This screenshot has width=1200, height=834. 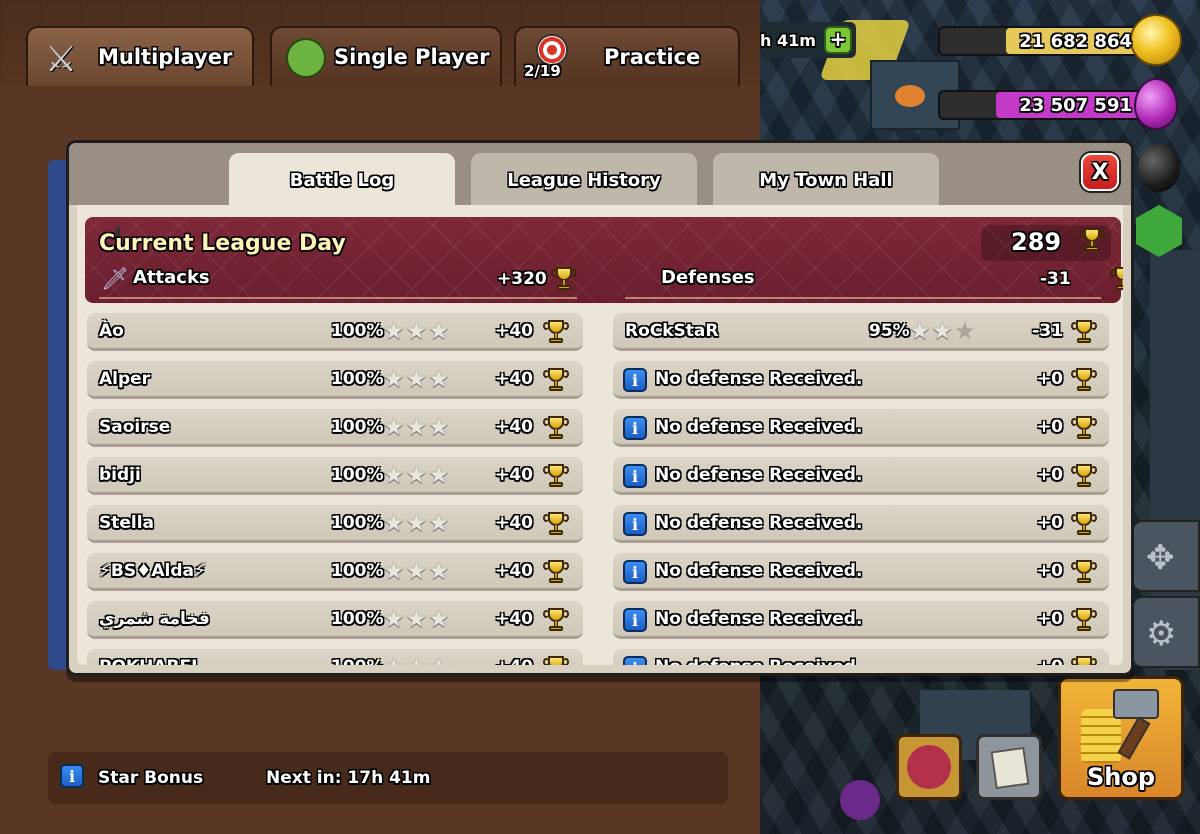 I want to click on tab-battle-log: Battle Log, so click(x=342, y=180).